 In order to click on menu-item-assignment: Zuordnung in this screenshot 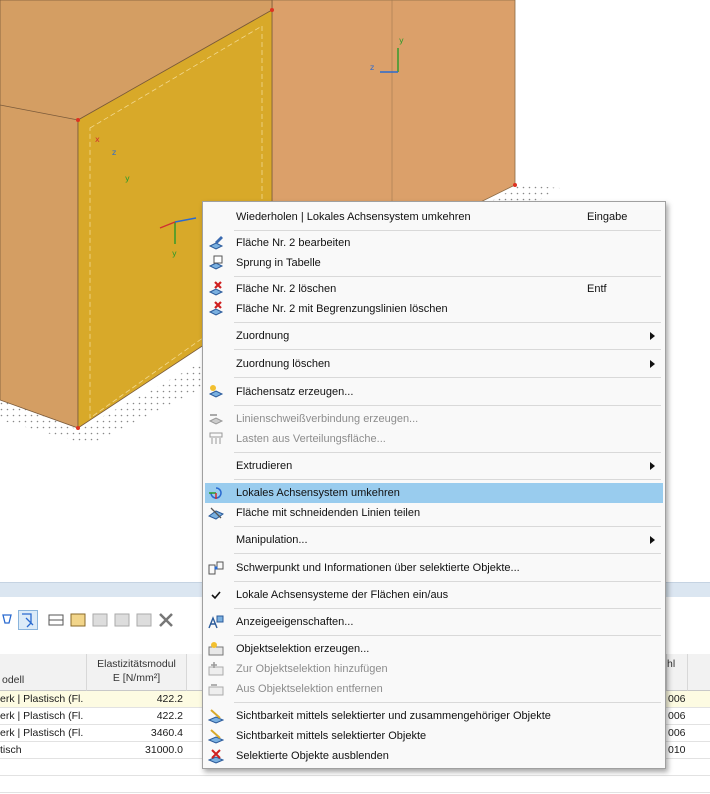, I will do `click(434, 336)`.